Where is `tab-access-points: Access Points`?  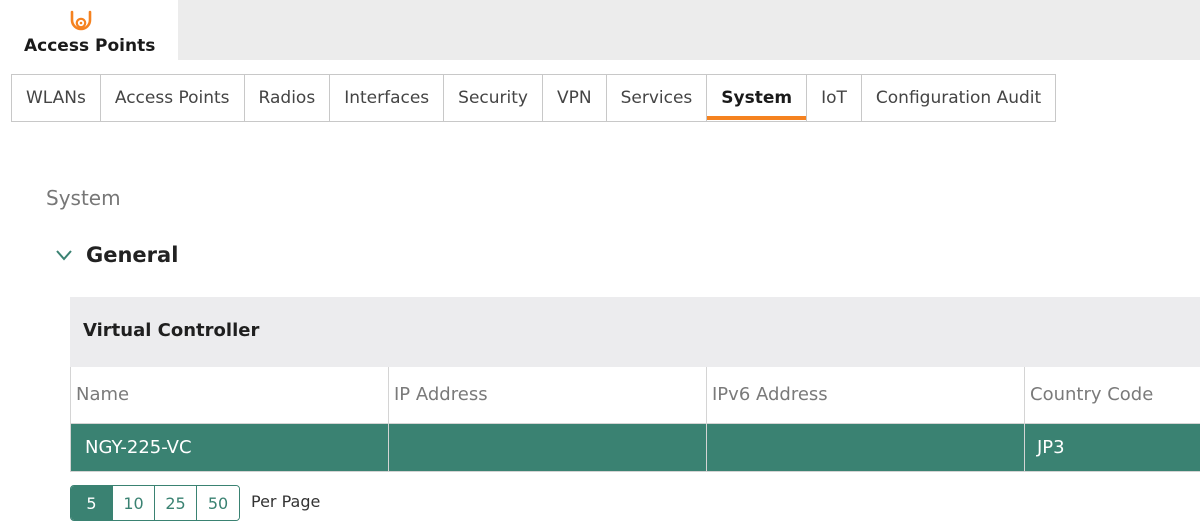 tab-access-points: Access Points is located at coordinates (173, 98).